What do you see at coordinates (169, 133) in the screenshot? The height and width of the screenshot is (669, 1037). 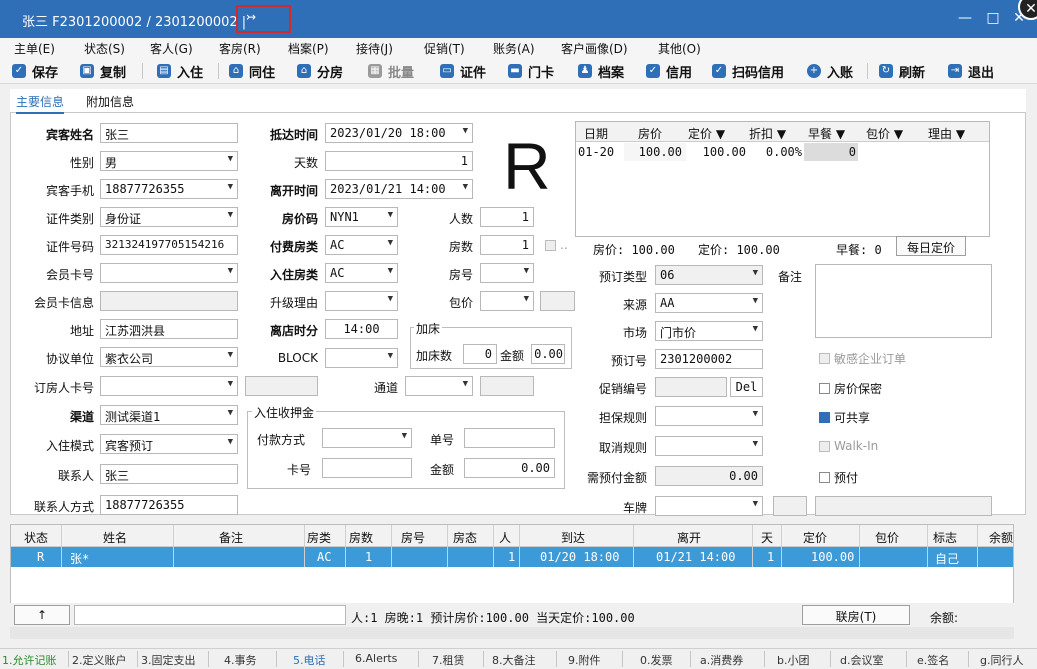 I see `guest-name-input: 张三` at bounding box center [169, 133].